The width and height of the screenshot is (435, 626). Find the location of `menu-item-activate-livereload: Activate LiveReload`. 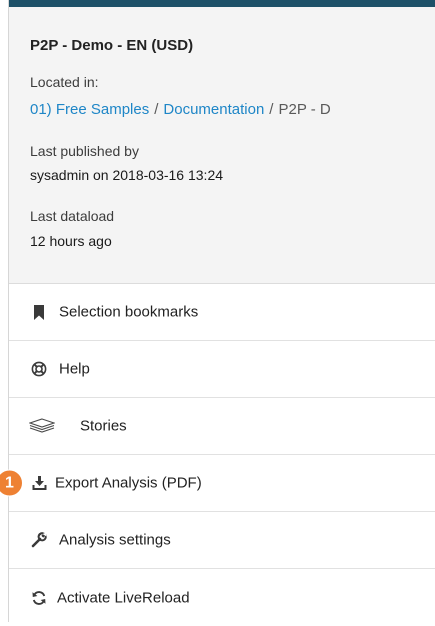

menu-item-activate-livereload: Activate LiveReload is located at coordinates (222, 597).